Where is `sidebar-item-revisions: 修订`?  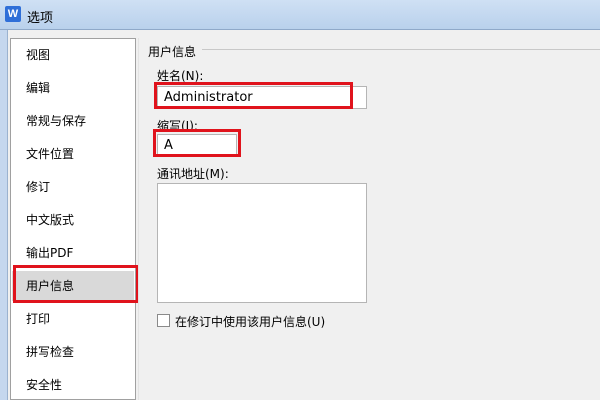
sidebar-item-revisions: 修订 is located at coordinates (73, 187).